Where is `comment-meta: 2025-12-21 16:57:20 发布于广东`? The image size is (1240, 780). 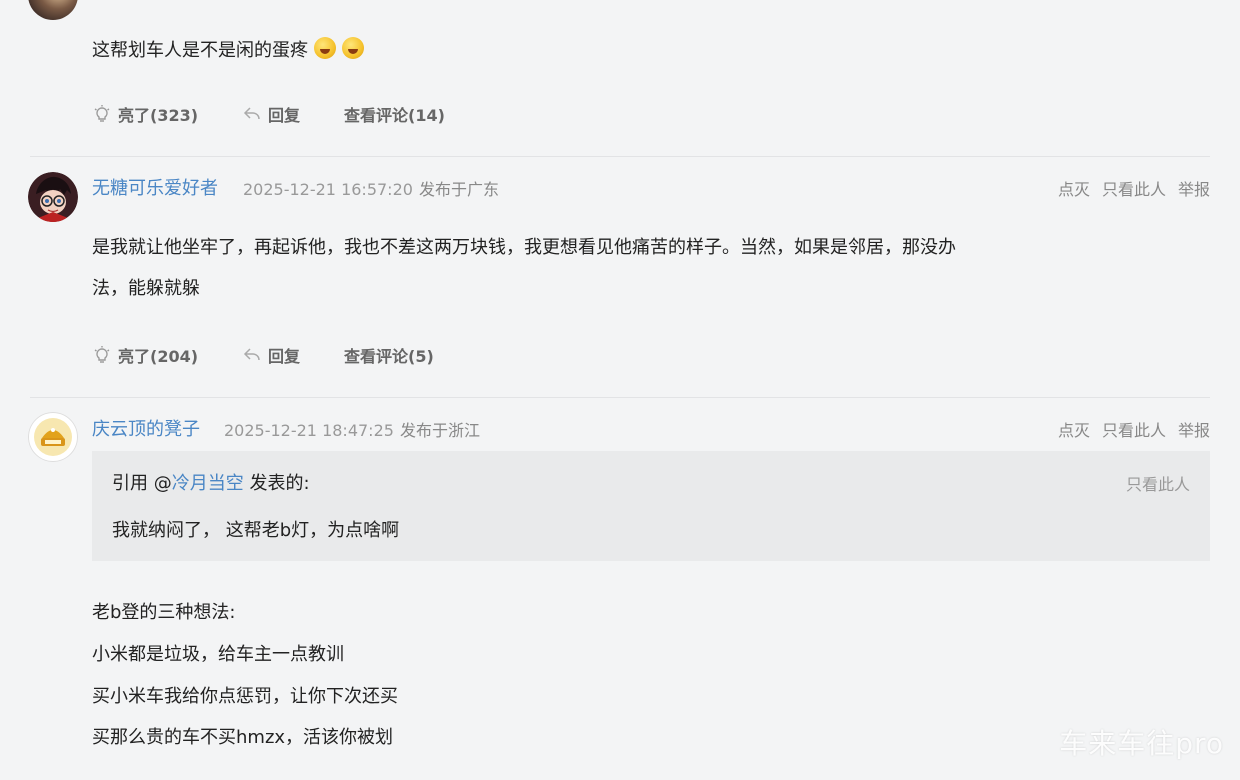
comment-meta: 2025-12-21 16:57:20 发布于广东 is located at coordinates (371, 188).